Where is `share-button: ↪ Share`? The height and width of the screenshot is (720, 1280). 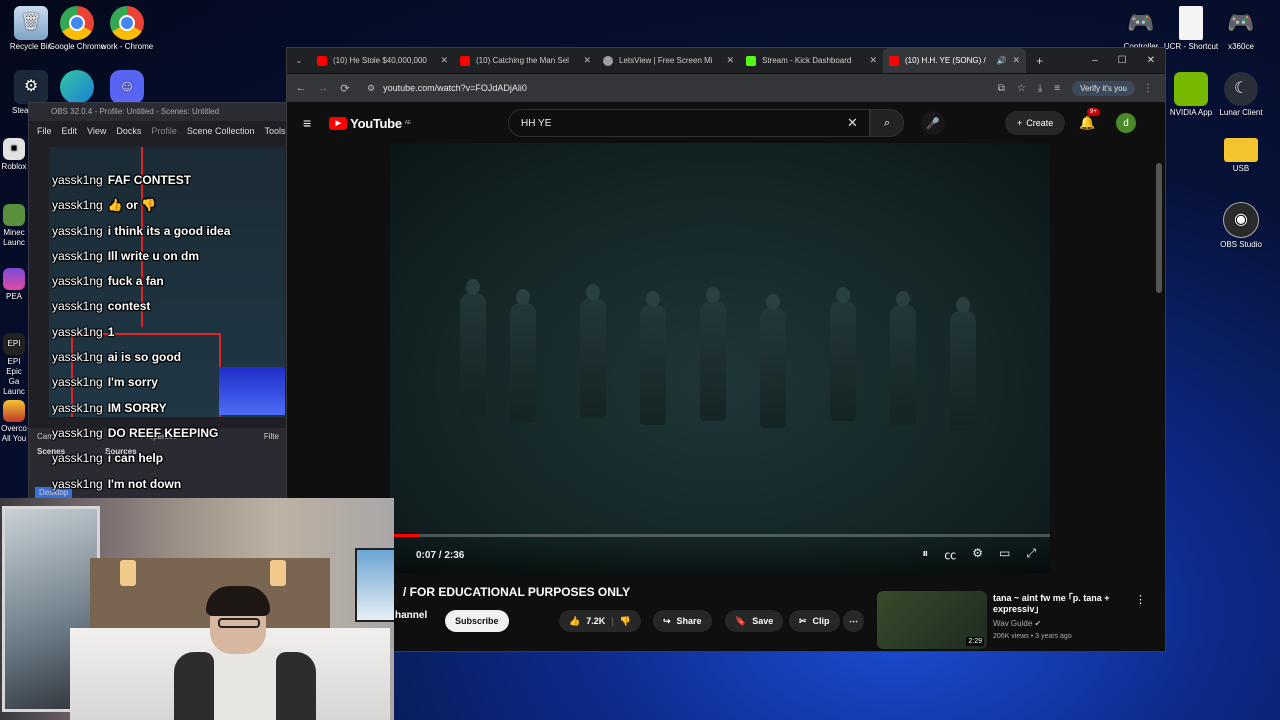 share-button: ↪ Share is located at coordinates (682, 621).